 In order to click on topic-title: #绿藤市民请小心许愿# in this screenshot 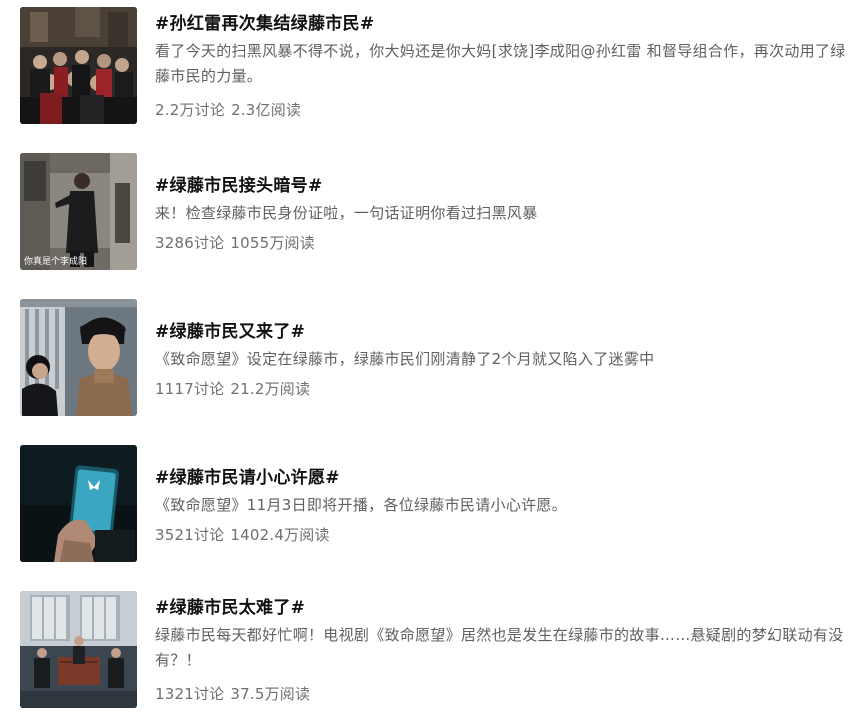, I will do `click(247, 475)`.